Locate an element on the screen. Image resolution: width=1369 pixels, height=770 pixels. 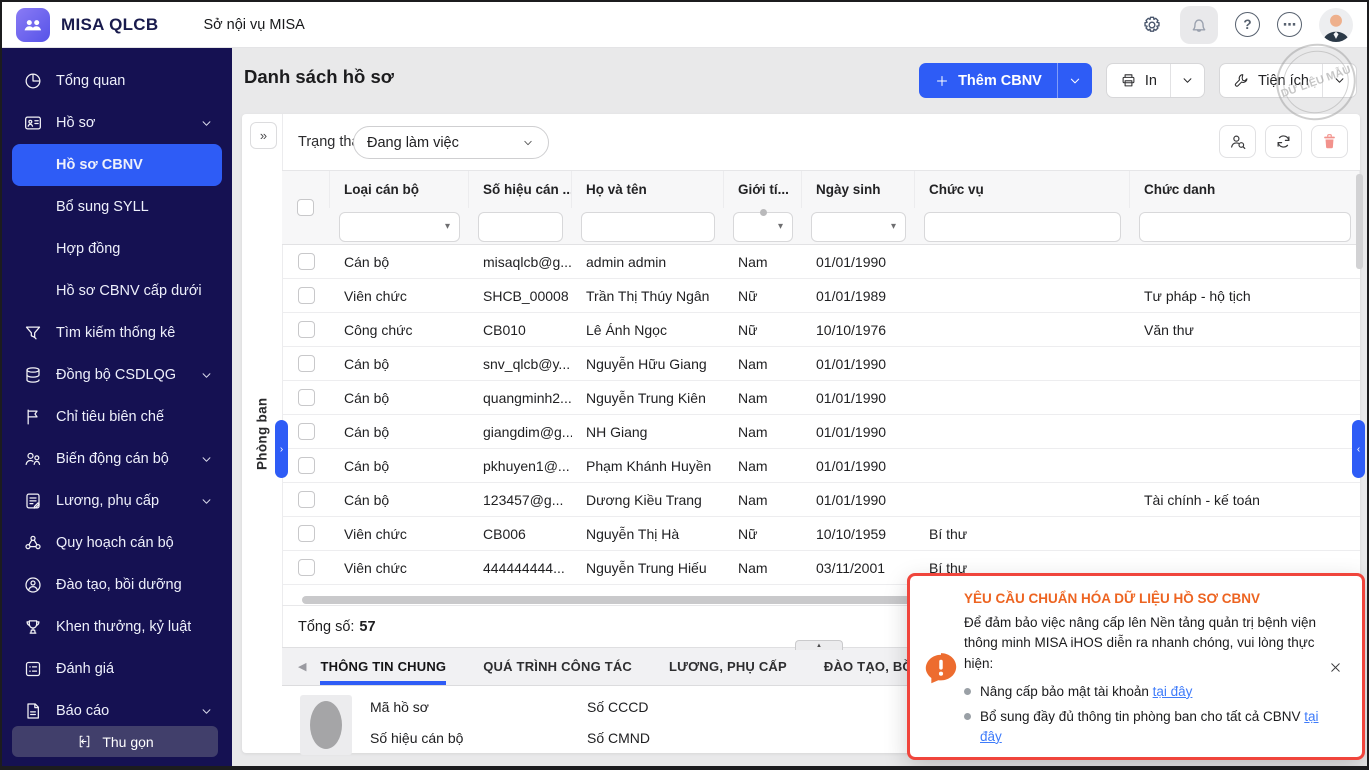
select-all-checkbox is located at coordinates (305, 207).